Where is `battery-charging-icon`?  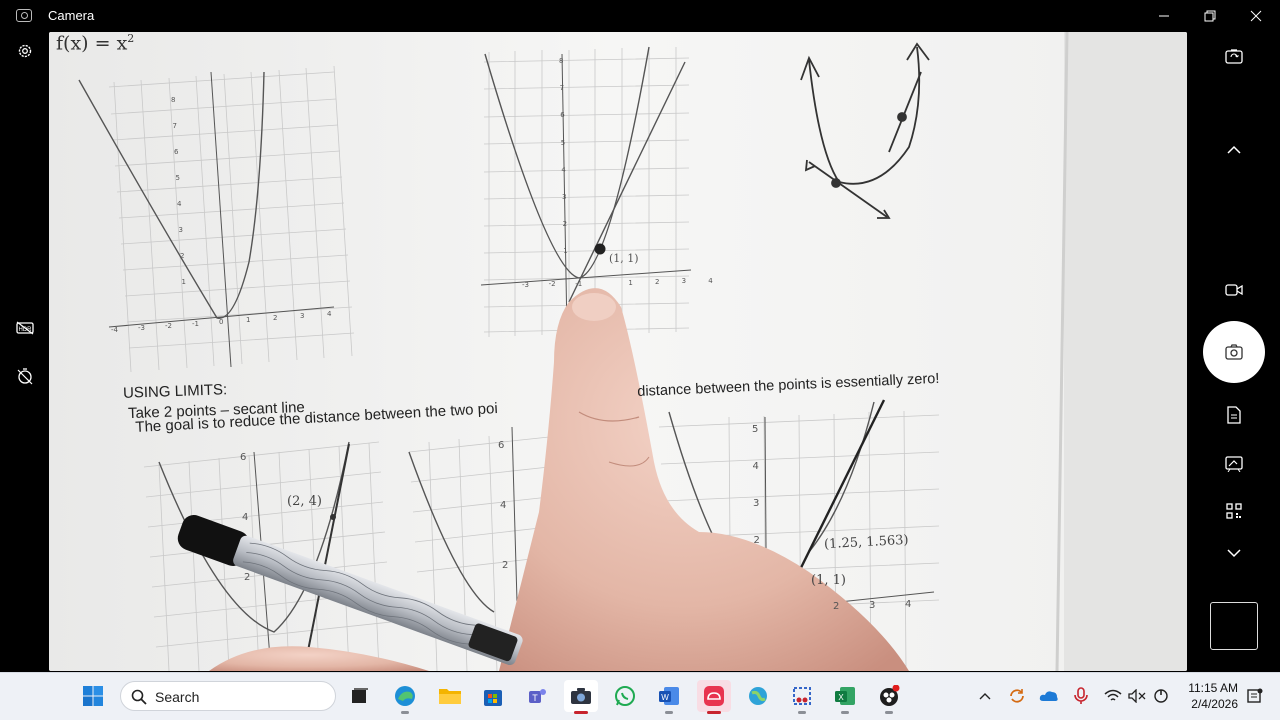 battery-charging-icon is located at coordinates (1161, 696).